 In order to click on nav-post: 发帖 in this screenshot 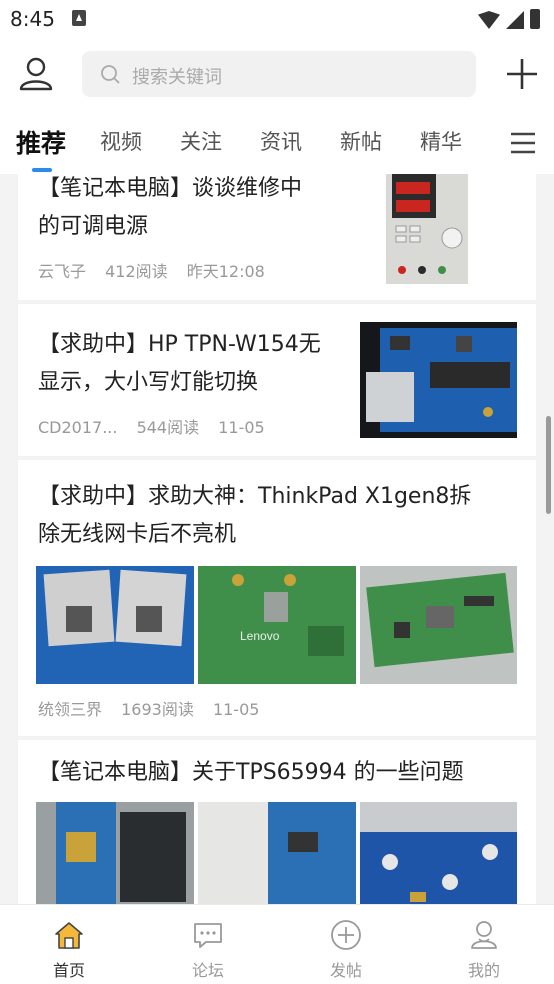, I will do `click(346, 944)`.